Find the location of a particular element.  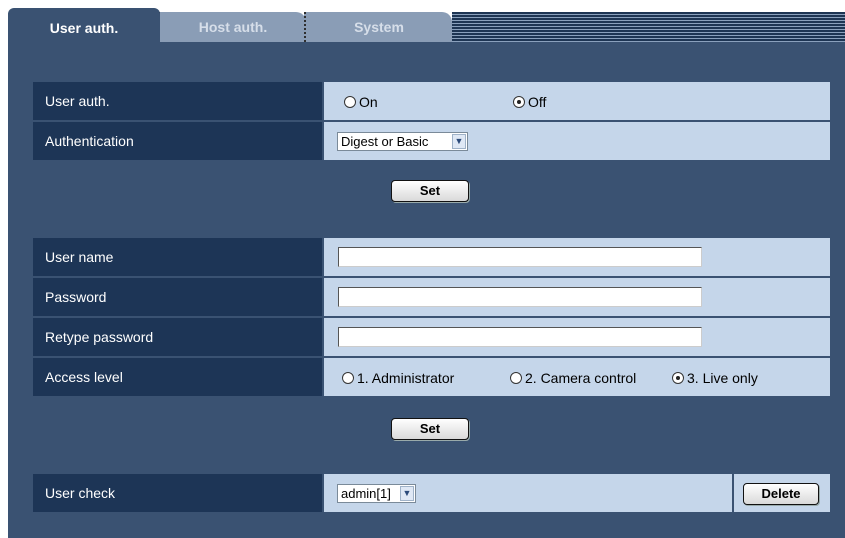

retype-password-label: Retype password is located at coordinates (177, 337).